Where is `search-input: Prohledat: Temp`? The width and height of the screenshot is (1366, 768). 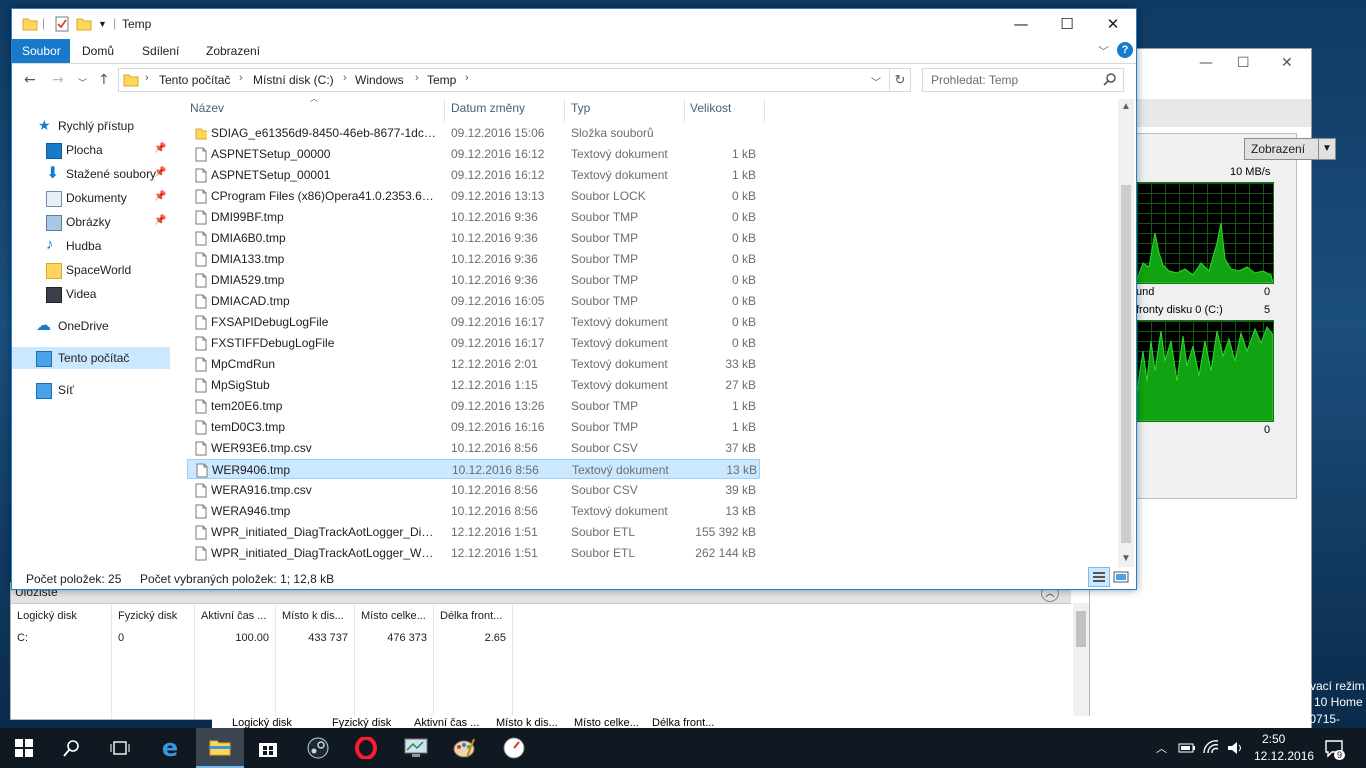 search-input: Prohledat: Temp is located at coordinates (1023, 80).